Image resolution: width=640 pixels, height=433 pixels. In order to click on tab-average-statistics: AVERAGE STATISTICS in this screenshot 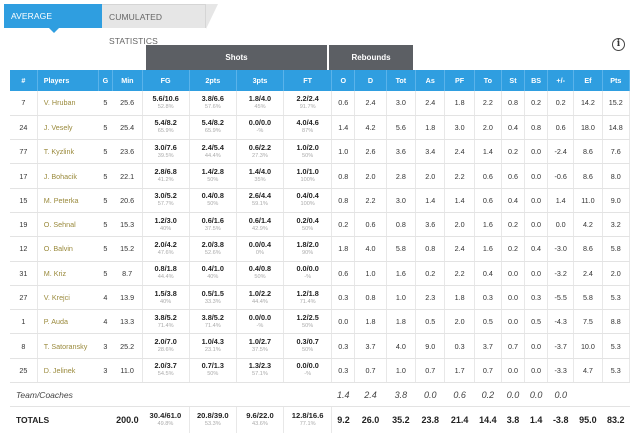, I will do `click(53, 24)`.